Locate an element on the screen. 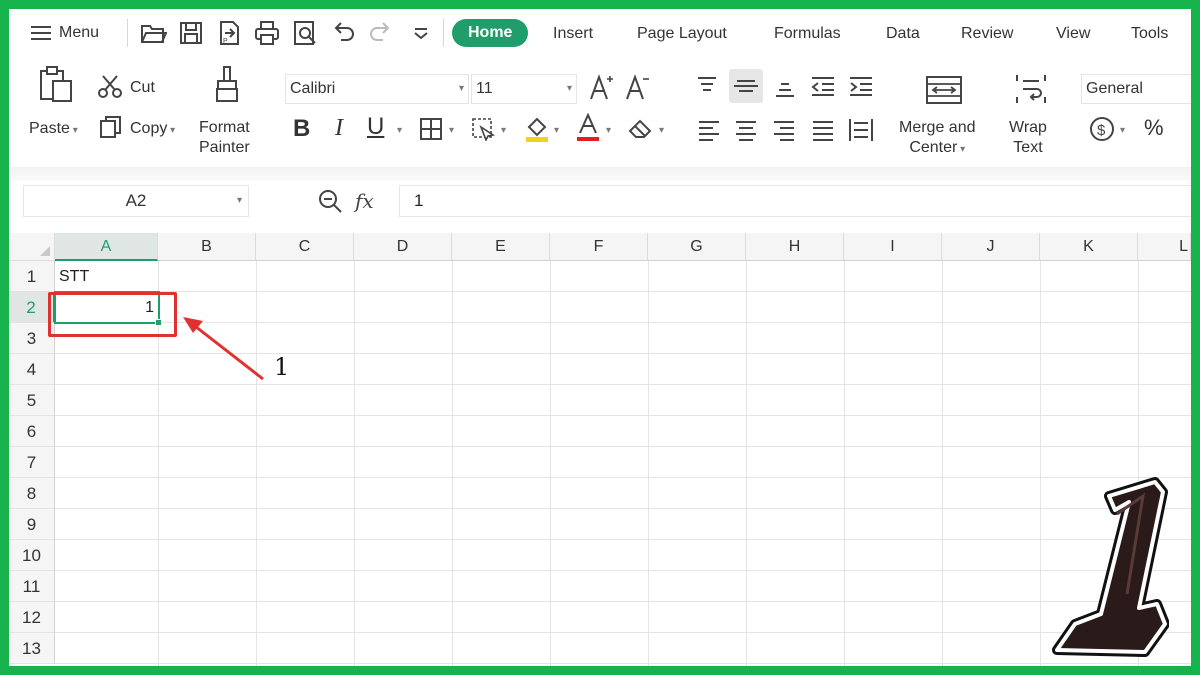 Image resolution: width=1200 pixels, height=675 pixels. tab-page-layout: Page Layout is located at coordinates (682, 34).